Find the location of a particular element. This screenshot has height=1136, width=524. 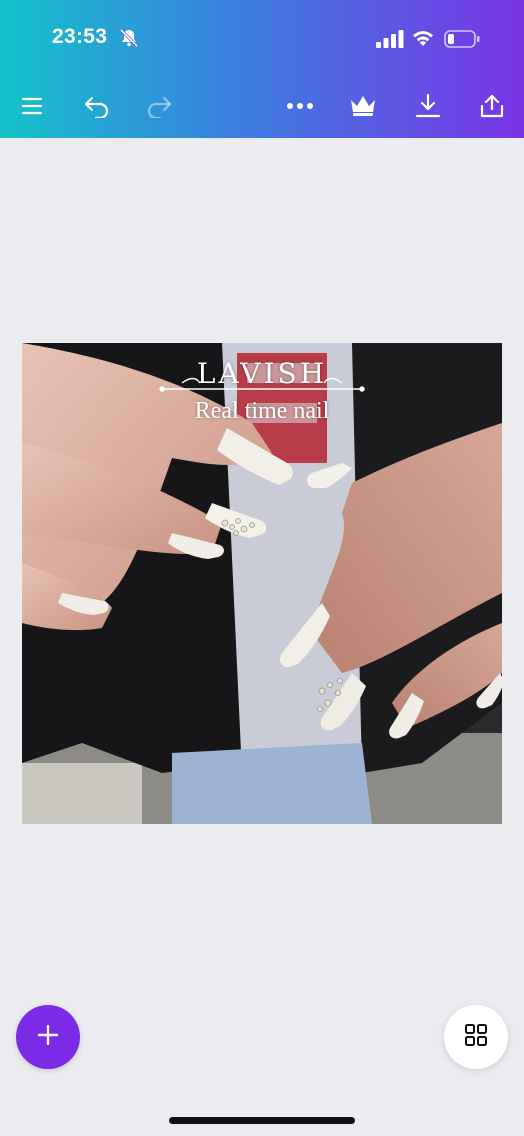

pages-grid-button is located at coordinates (476, 1037).